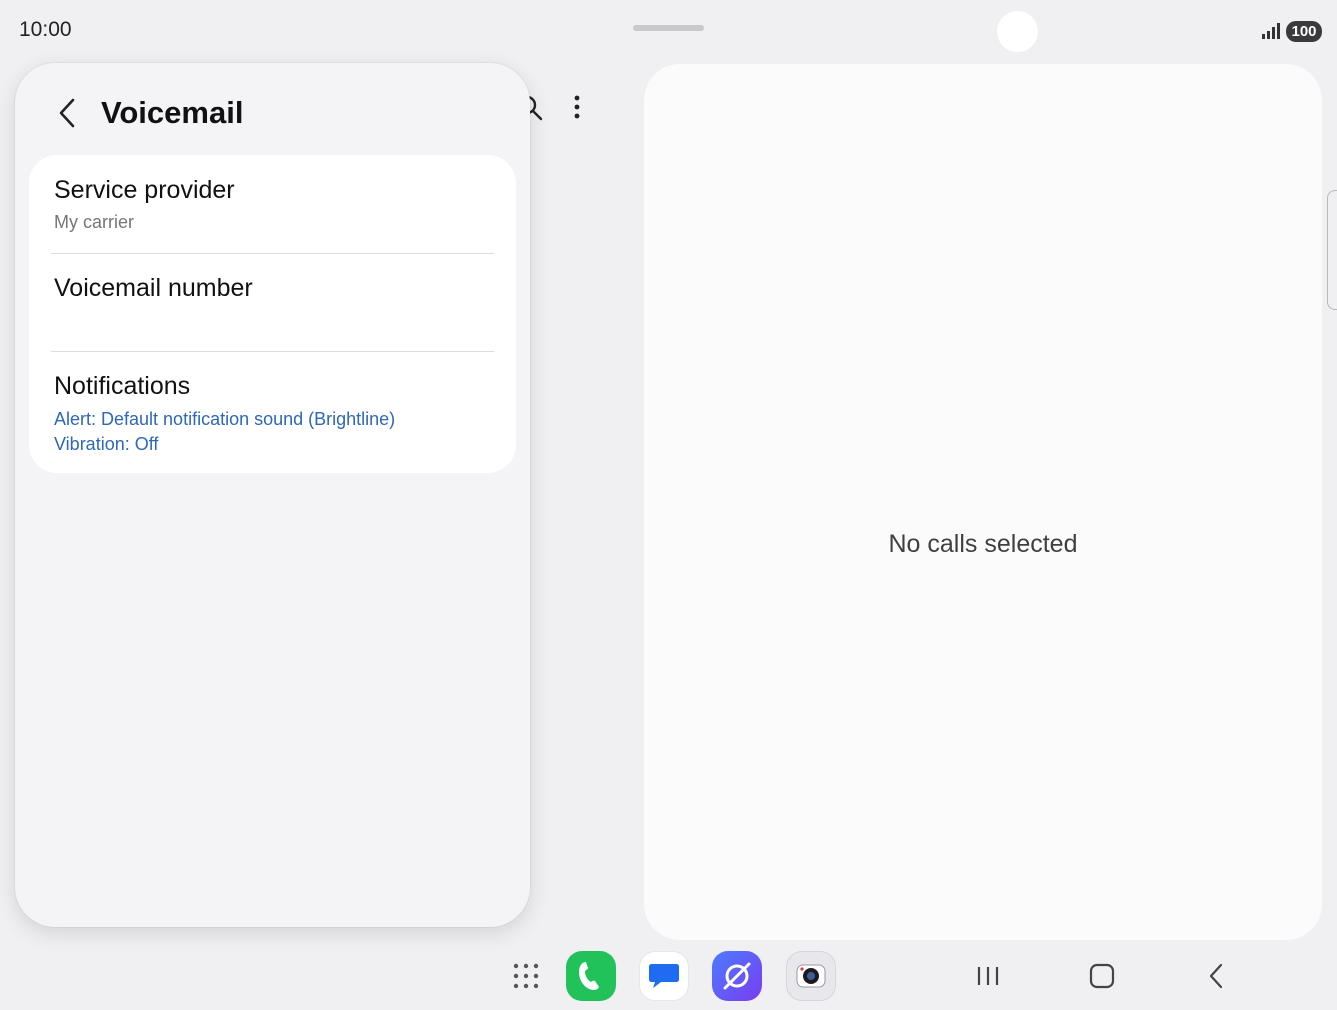 The width and height of the screenshot is (1337, 1010). Describe the element at coordinates (1271, 31) in the screenshot. I see `signal-icon` at that location.